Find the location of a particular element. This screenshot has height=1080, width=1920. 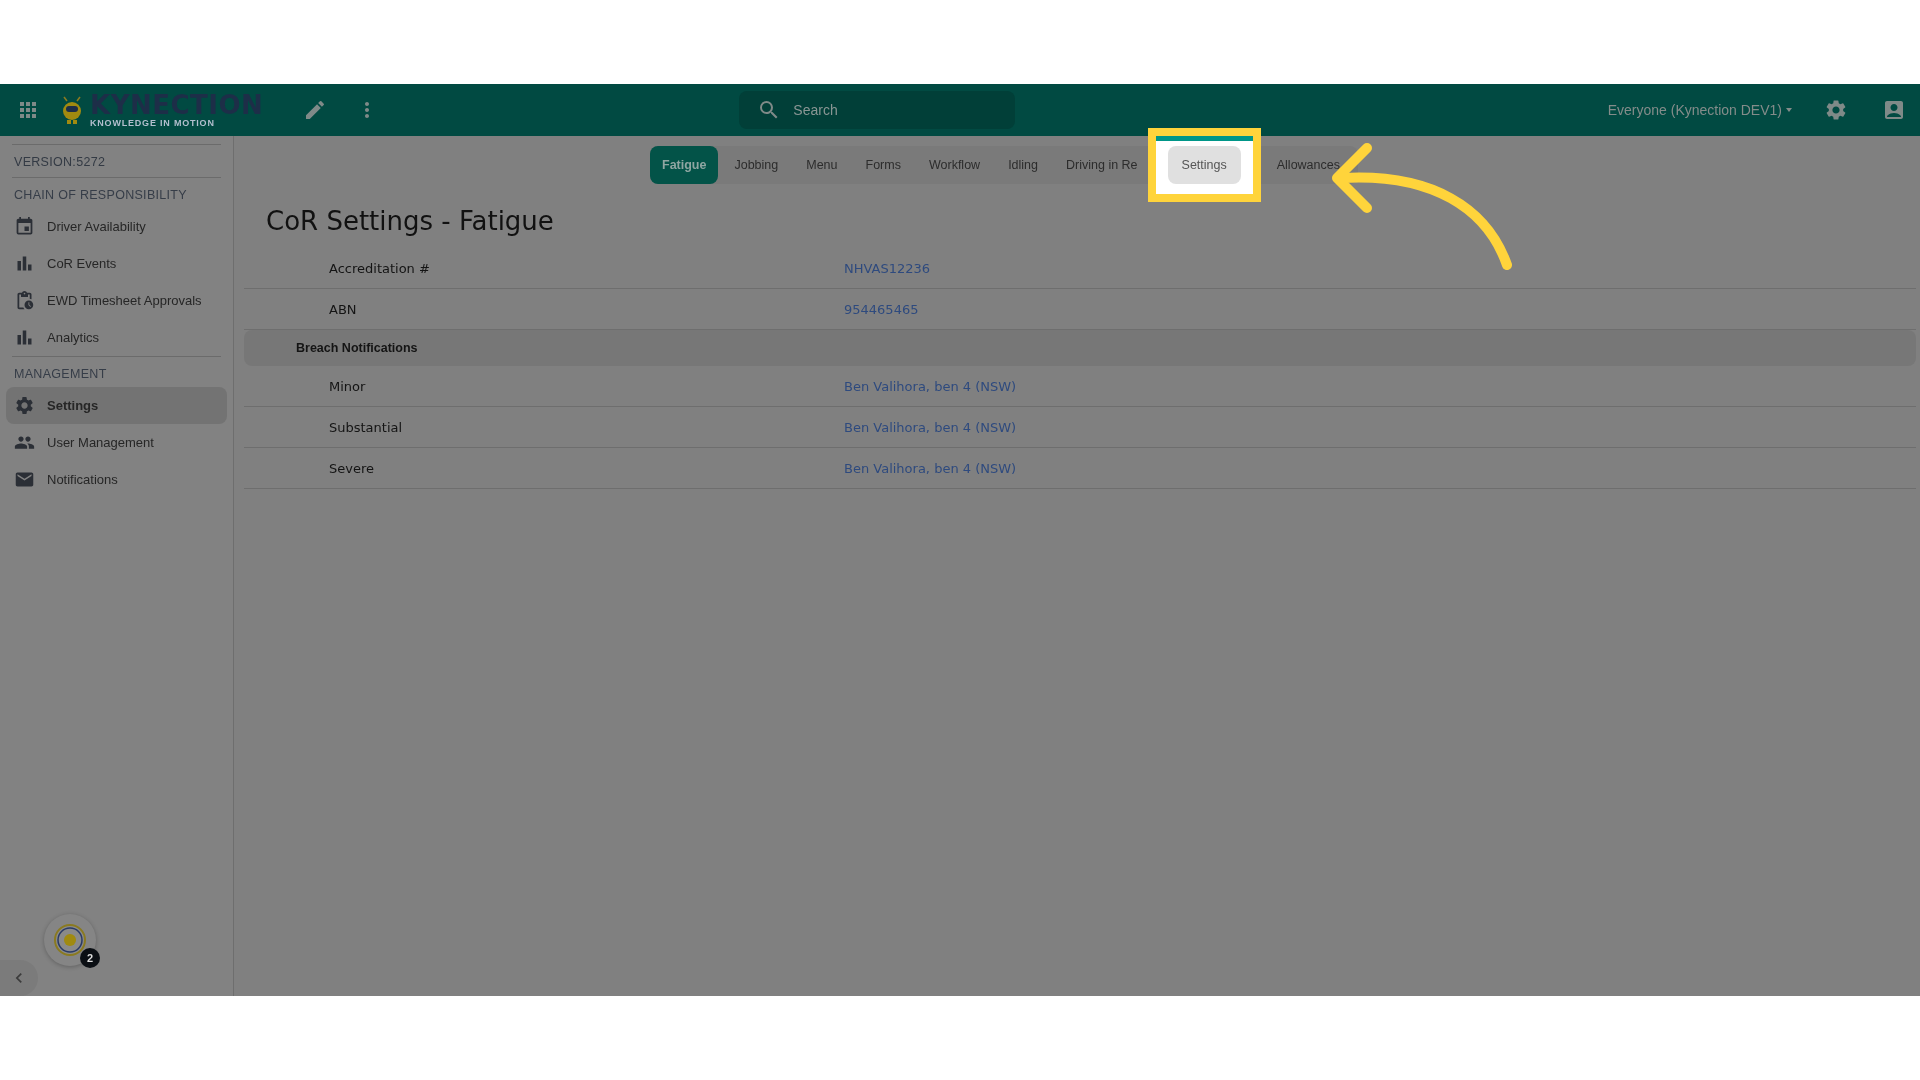

sidebar-item: User Management is located at coordinates (116, 442).